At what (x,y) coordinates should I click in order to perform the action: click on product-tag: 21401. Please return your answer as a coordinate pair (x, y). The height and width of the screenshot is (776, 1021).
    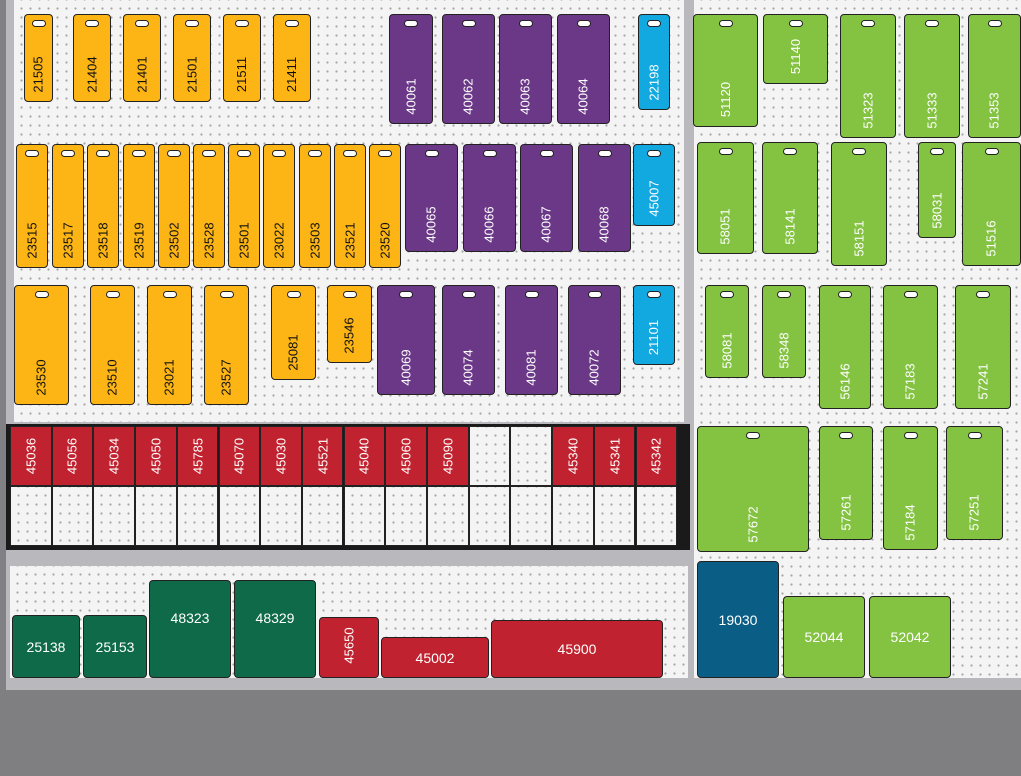
    Looking at the image, I should click on (142, 58).